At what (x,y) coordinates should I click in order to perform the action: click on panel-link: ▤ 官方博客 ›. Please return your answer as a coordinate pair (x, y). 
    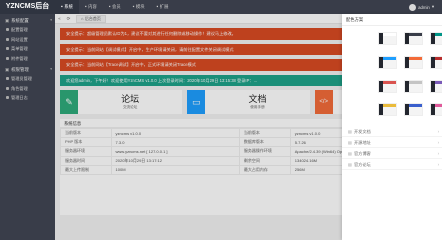
    Looking at the image, I should click on (392, 153).